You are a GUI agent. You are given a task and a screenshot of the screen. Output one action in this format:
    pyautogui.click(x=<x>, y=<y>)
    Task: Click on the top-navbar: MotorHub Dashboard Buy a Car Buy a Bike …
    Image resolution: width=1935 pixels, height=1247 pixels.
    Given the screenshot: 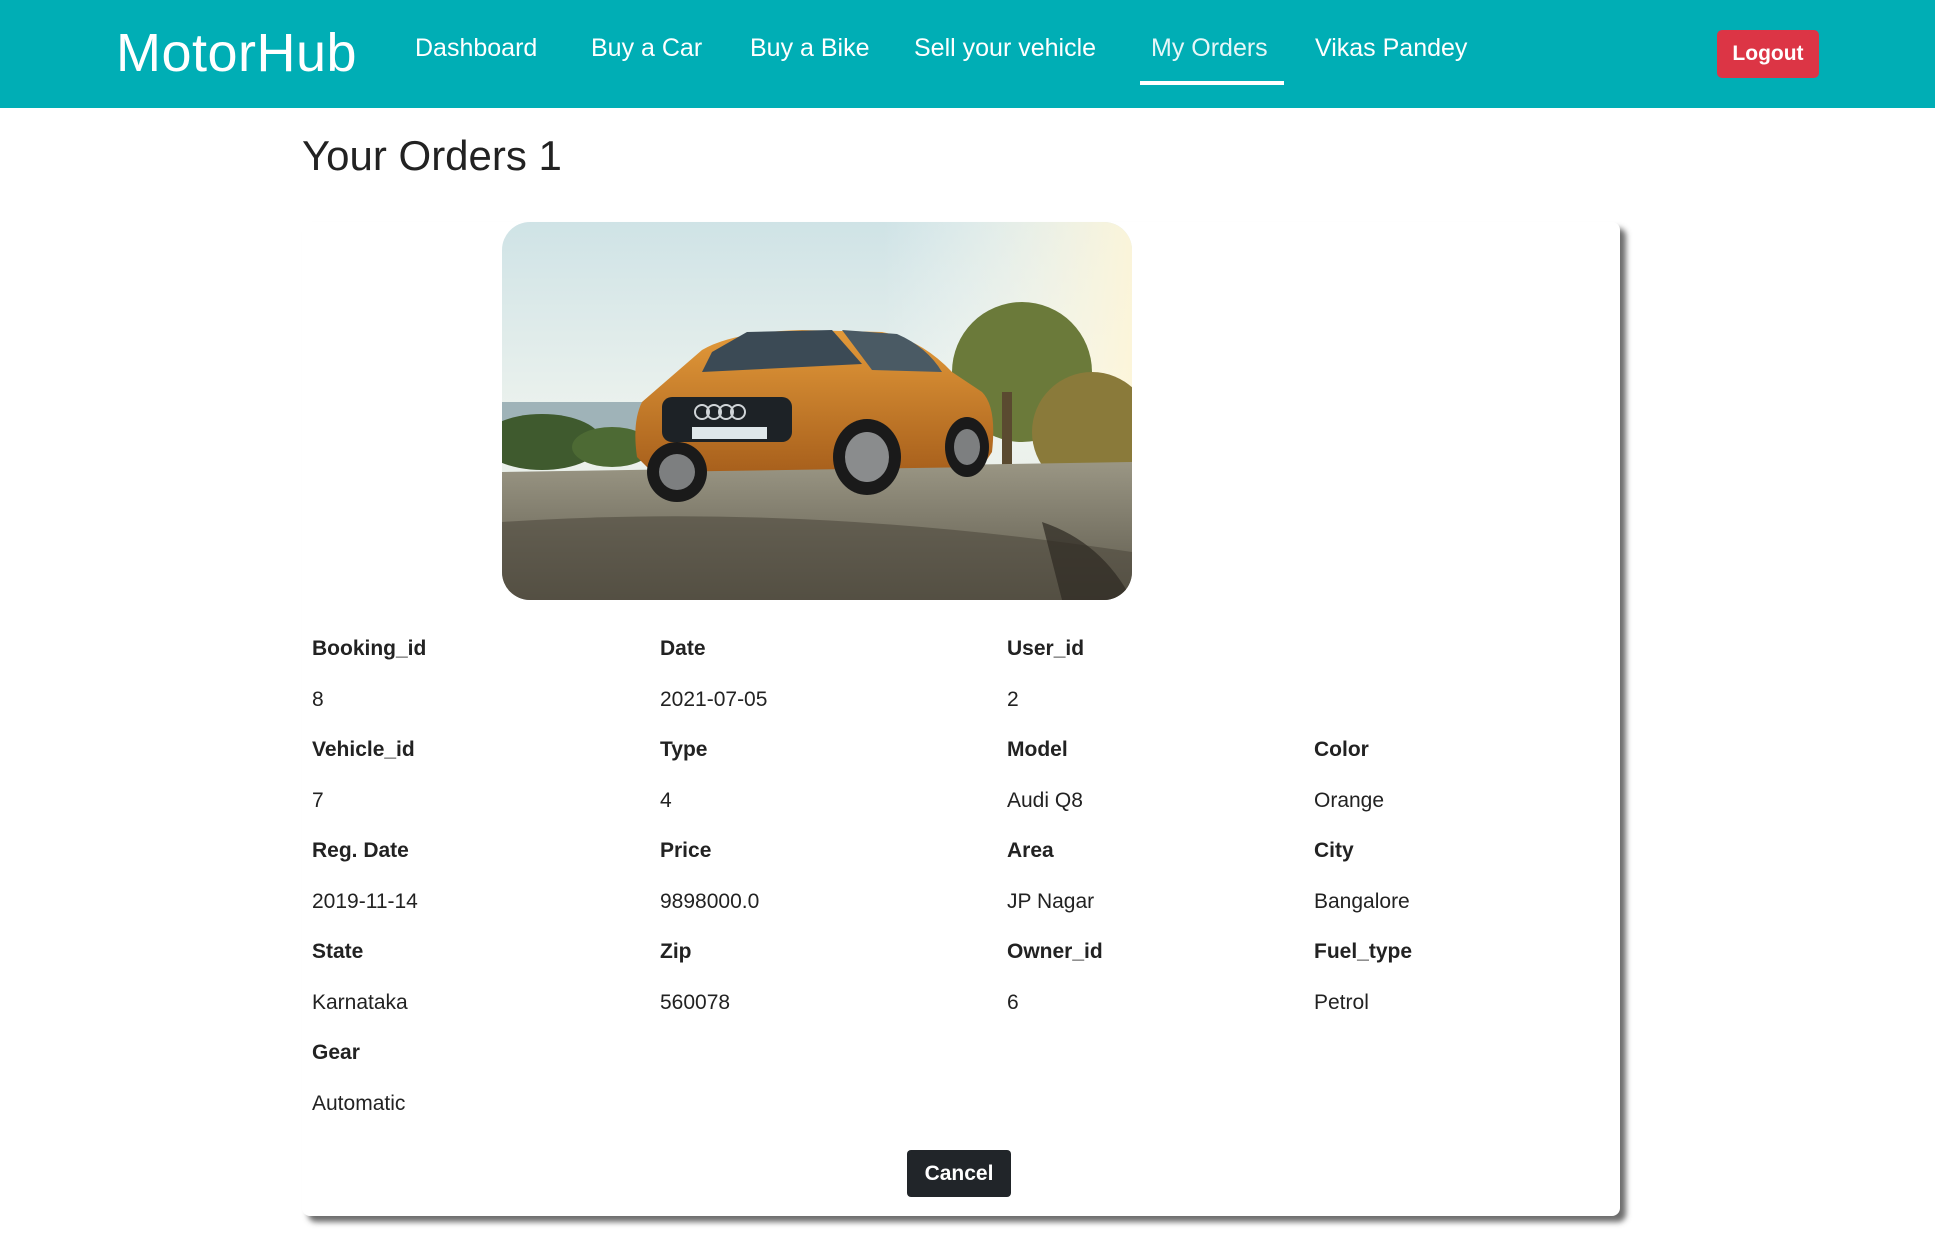 What is the action you would take?
    pyautogui.click(x=967, y=54)
    